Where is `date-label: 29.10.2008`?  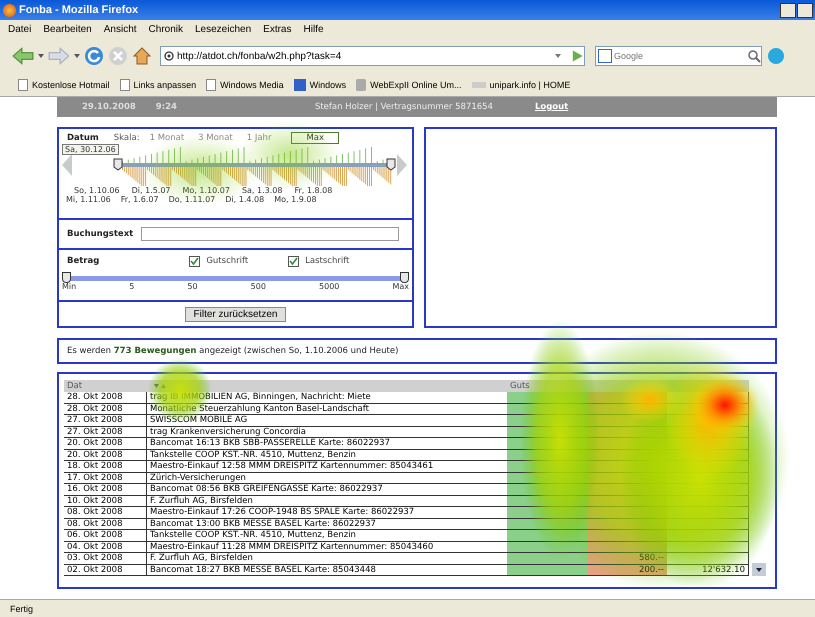 date-label: 29.10.2008 is located at coordinates (109, 107).